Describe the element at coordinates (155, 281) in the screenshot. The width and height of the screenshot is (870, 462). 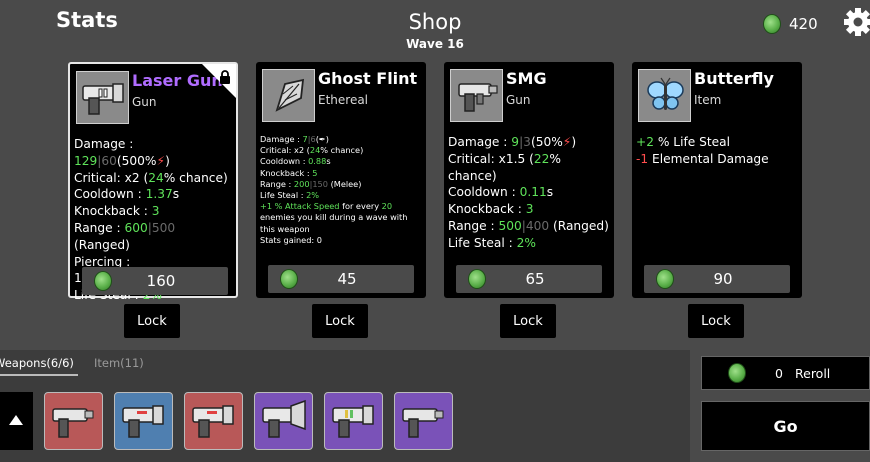
I see `price-tag: 160` at that location.